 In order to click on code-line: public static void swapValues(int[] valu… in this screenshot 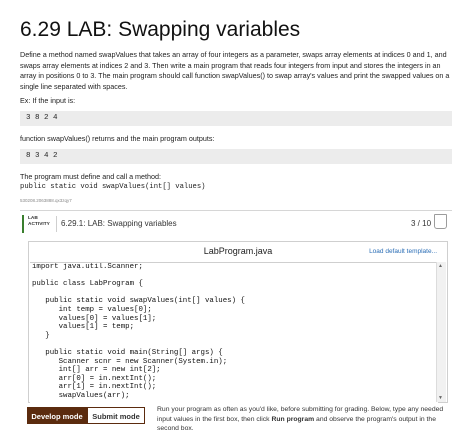, I will do `click(138, 301)`.